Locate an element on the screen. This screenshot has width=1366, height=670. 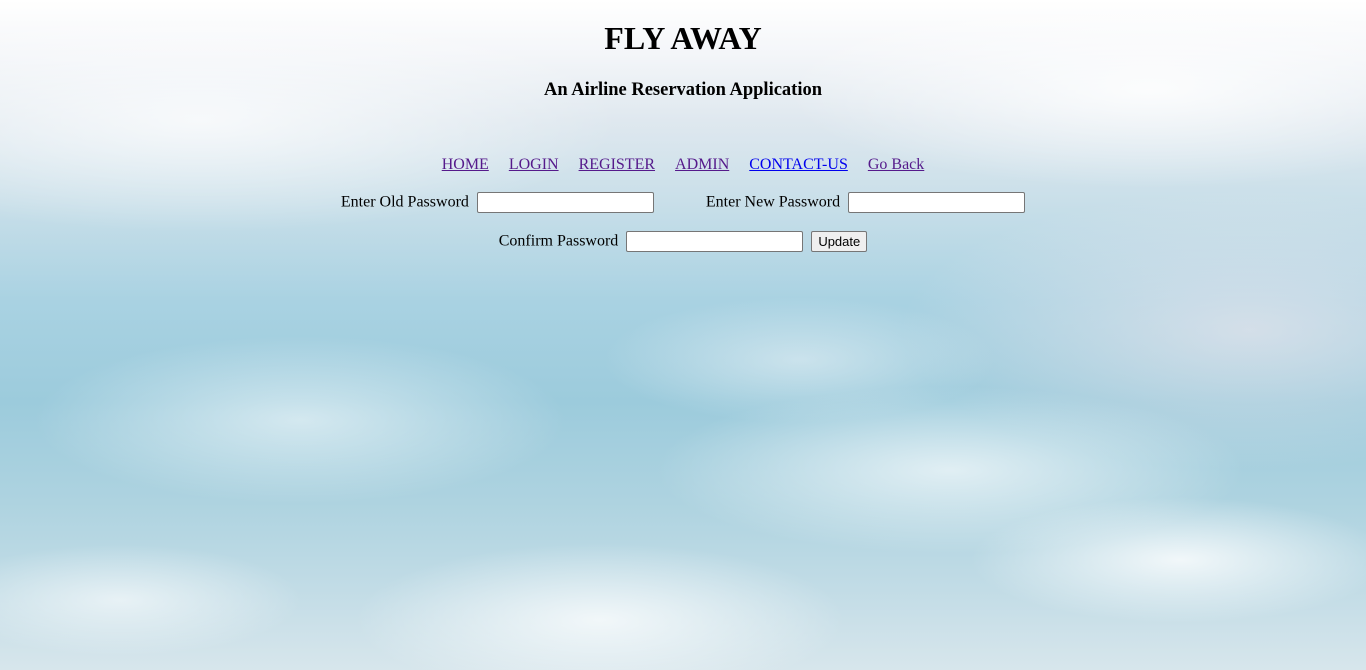
nav-link-contact-us: CONTACT-US is located at coordinates (798, 164).